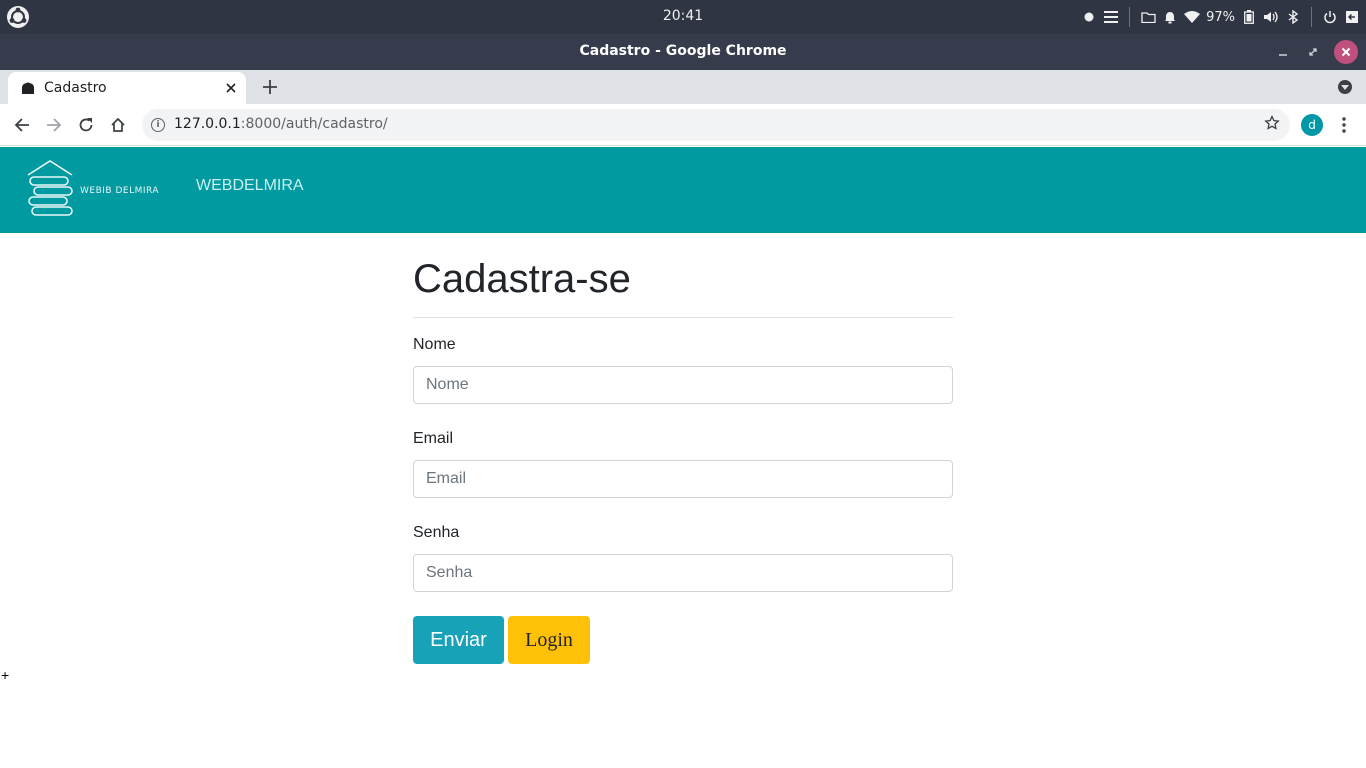  Describe the element at coordinates (270, 87) in the screenshot. I see `new-tab-button` at that location.